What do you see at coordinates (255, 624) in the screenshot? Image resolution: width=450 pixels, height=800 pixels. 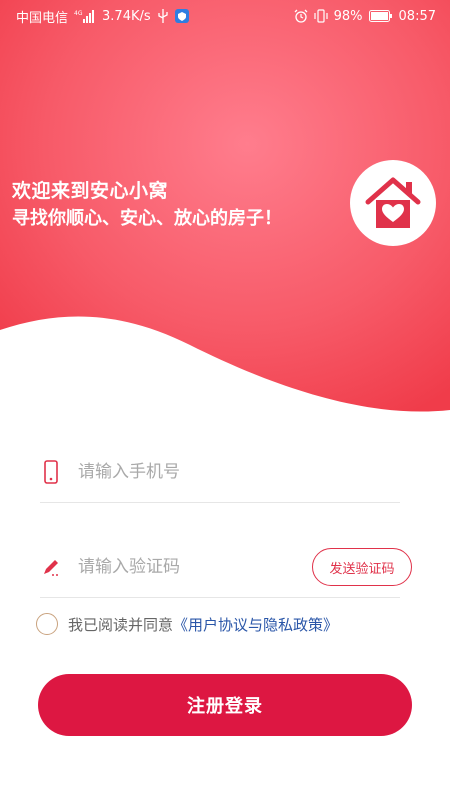 I see `agreement-link: 《用户协议与隐私政策》` at bounding box center [255, 624].